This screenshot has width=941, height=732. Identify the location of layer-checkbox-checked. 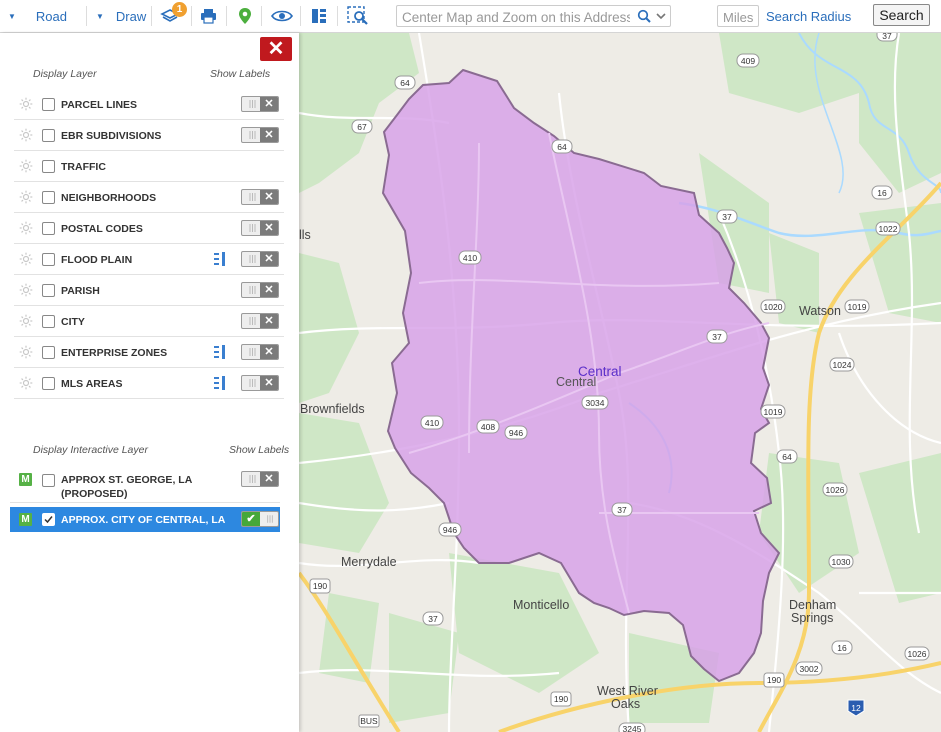
(48, 519).